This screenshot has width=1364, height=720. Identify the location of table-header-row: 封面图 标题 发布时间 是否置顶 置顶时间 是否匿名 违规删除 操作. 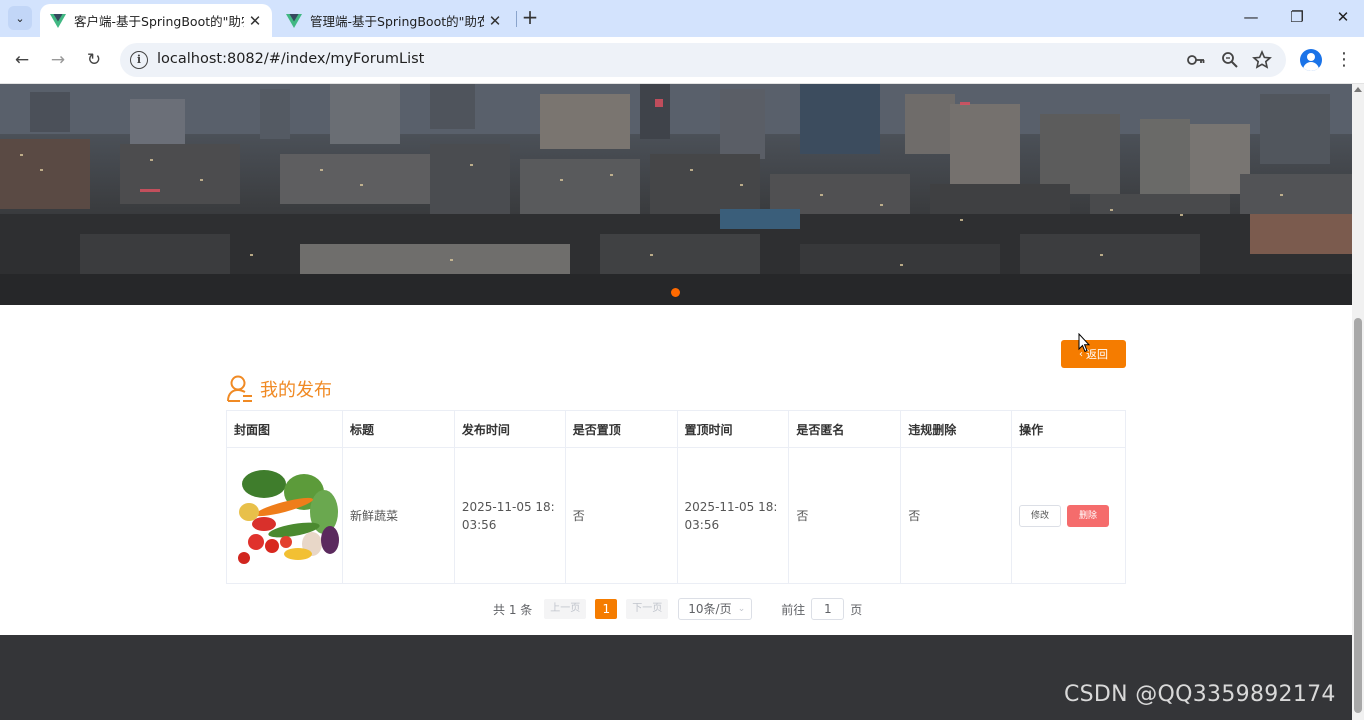
(676, 429).